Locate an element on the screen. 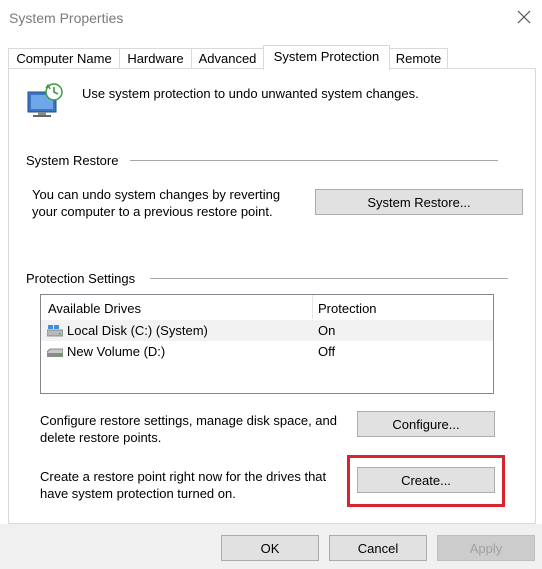  create-button-highlight is located at coordinates (426, 481).